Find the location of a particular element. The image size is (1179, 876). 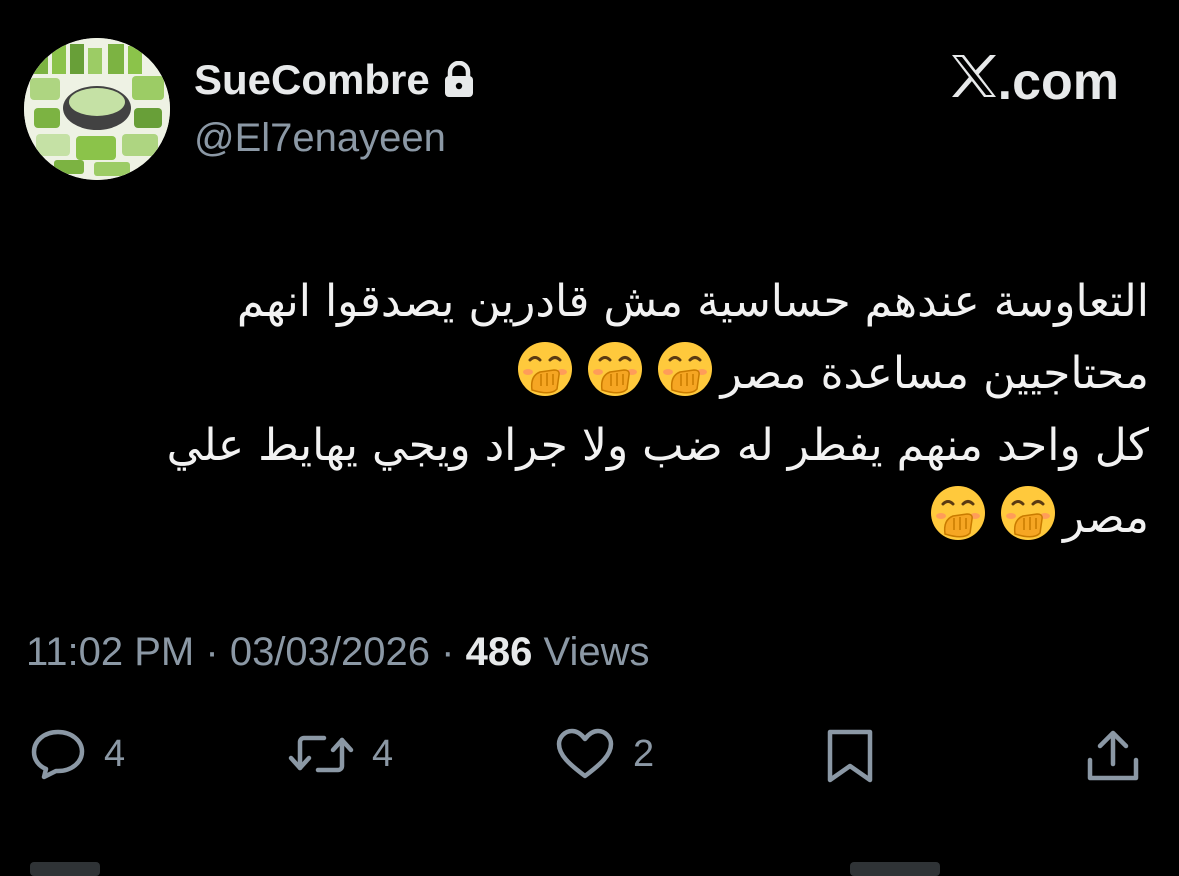

tweet-date: 03/03/2026 is located at coordinates (330, 652).